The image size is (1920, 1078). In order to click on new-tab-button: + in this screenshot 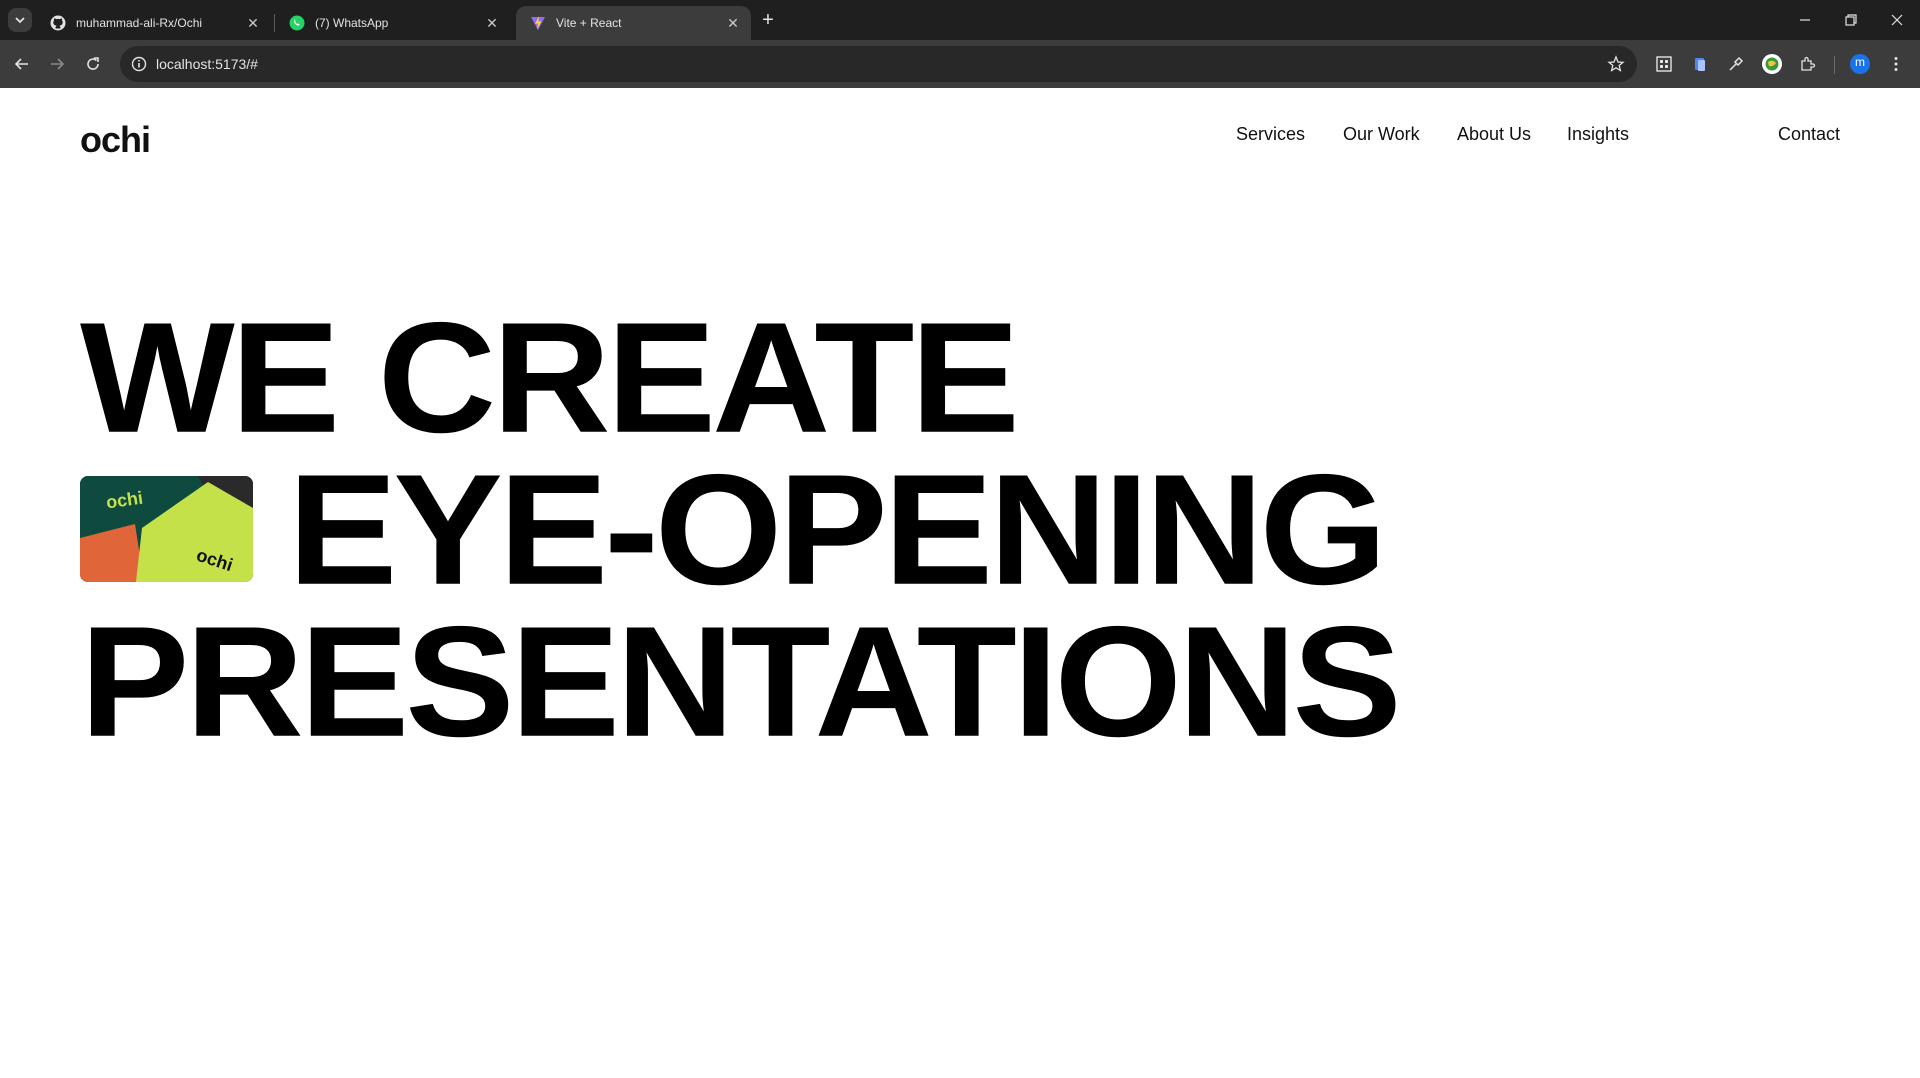, I will do `click(768, 20)`.